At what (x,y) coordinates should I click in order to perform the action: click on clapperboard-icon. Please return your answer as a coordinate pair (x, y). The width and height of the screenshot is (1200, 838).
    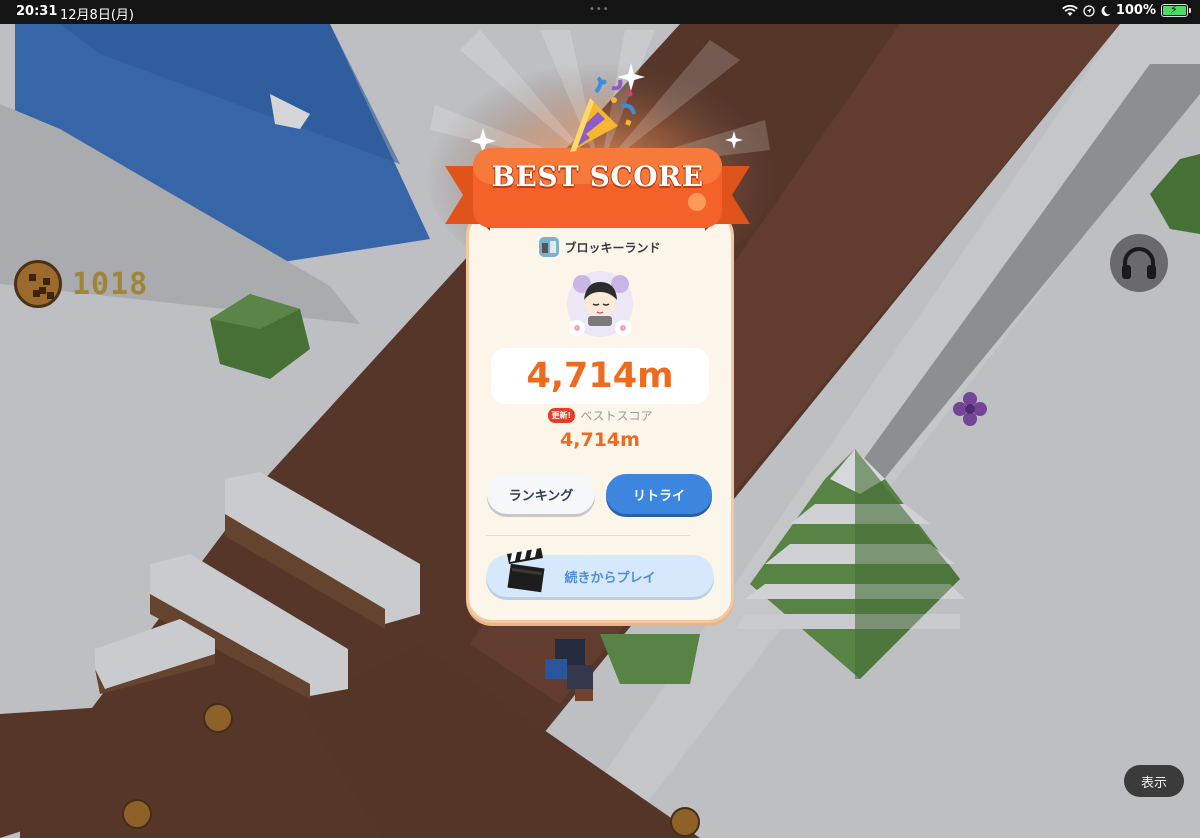
    Looking at the image, I should click on (526, 570).